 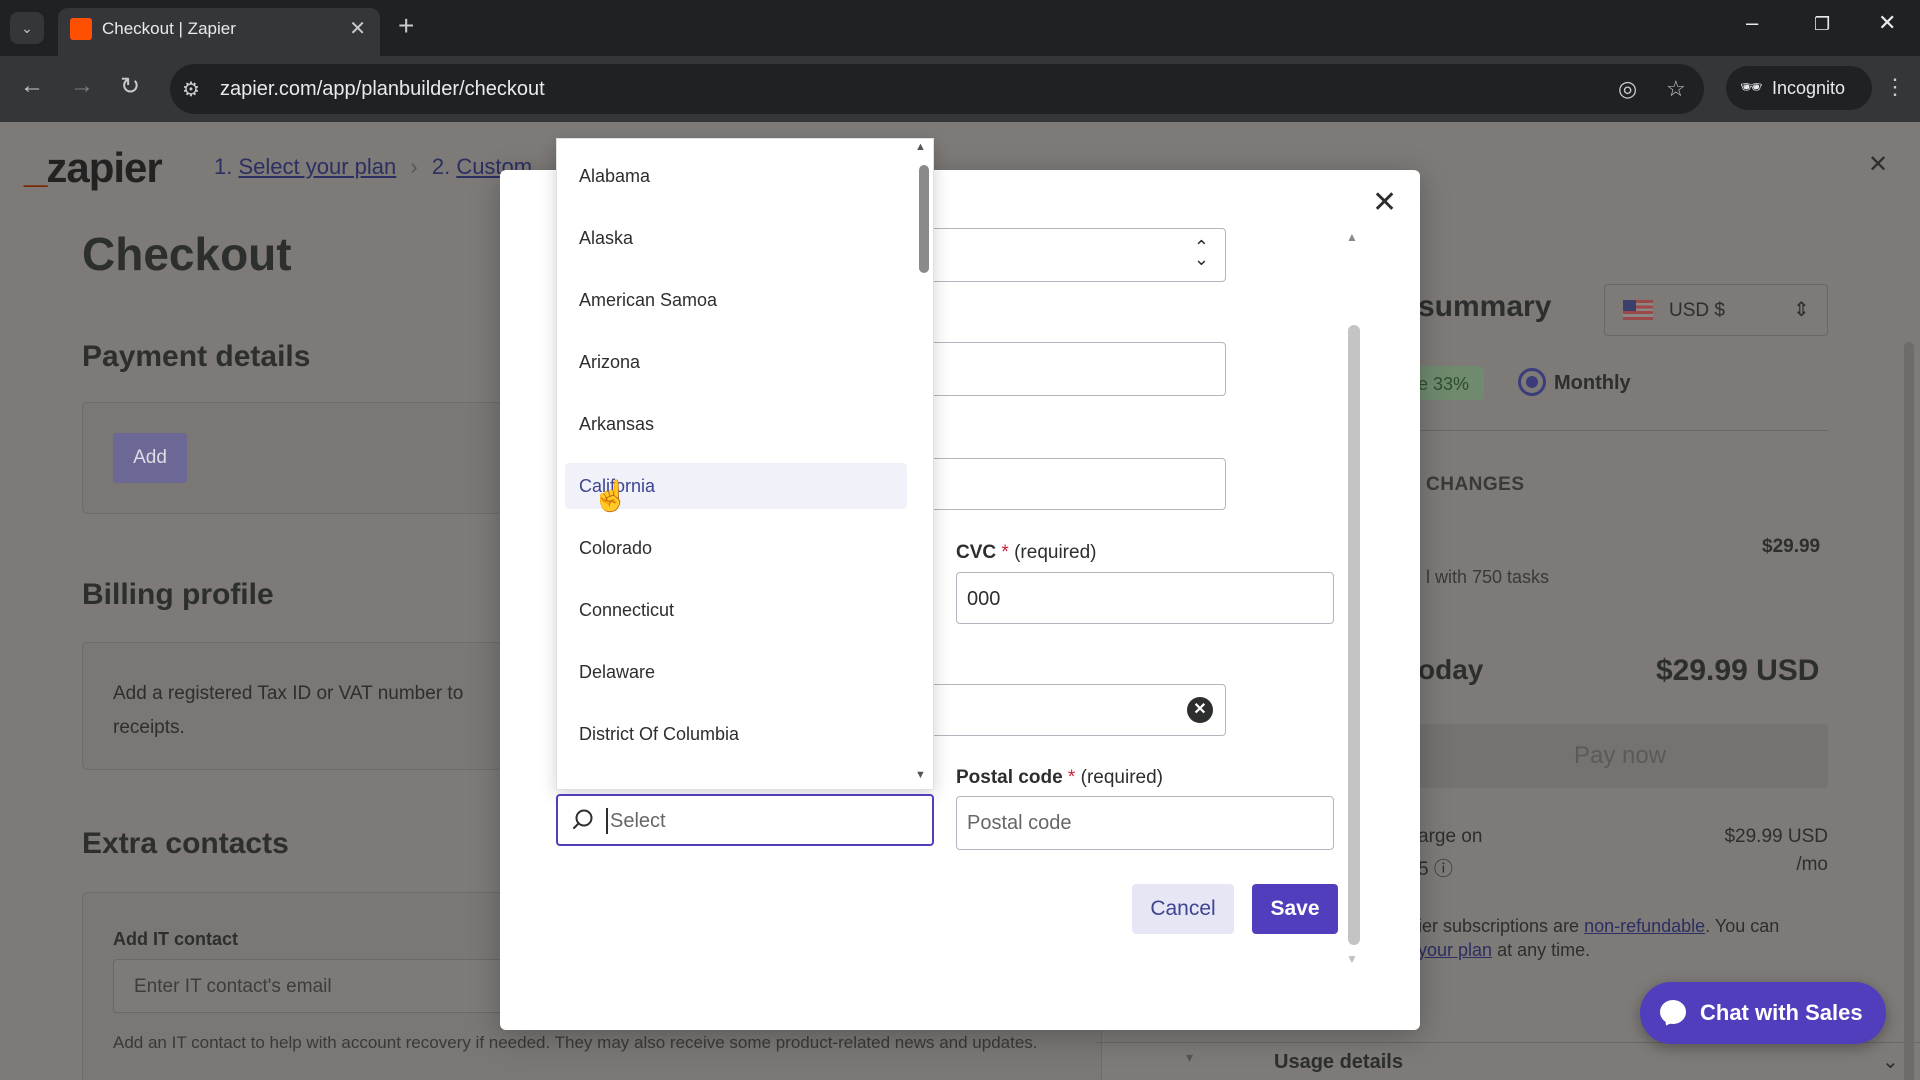 I want to click on url-text: zapier.com/app/planbuilder/checkout, so click(x=382, y=89).